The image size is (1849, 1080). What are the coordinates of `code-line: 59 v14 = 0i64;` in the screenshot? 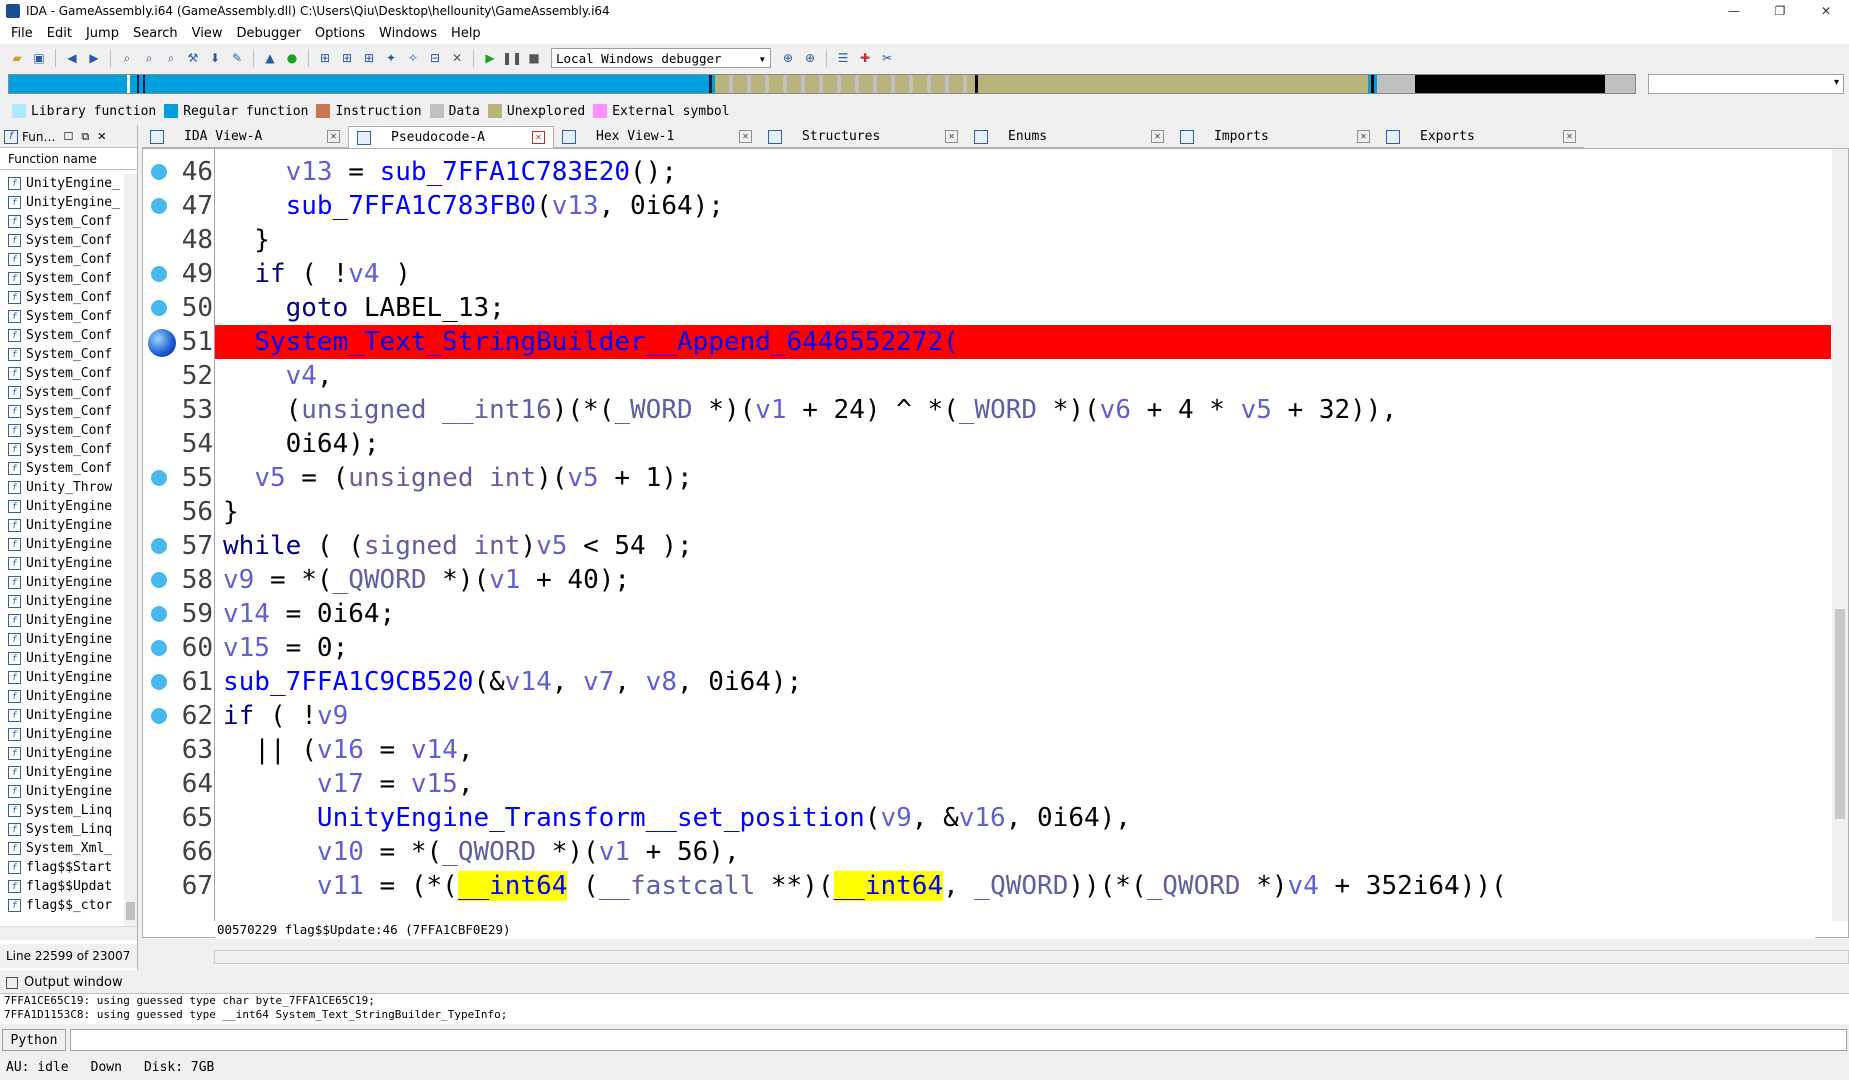 It's located at (988, 614).